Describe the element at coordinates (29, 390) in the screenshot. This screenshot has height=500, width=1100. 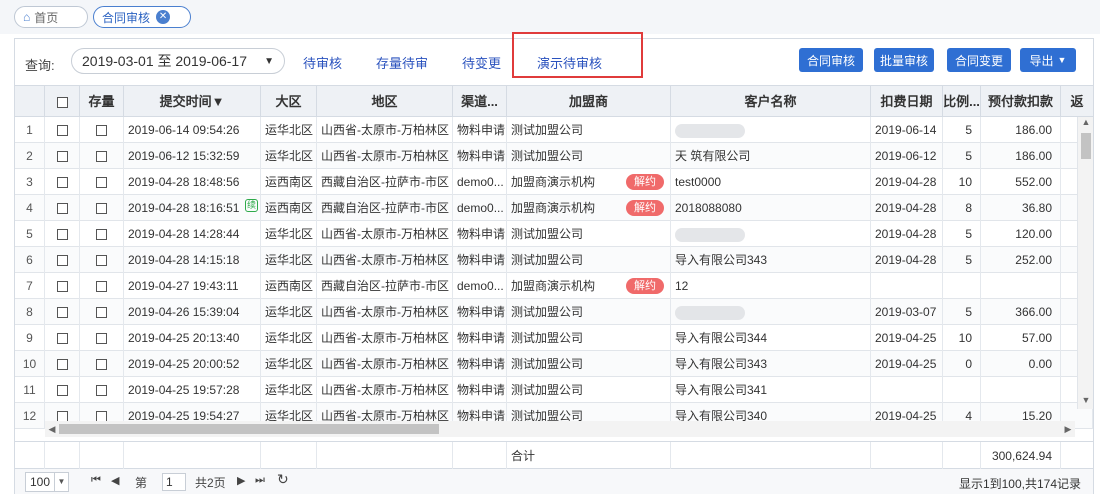
I see `row-index-text: 11` at that location.